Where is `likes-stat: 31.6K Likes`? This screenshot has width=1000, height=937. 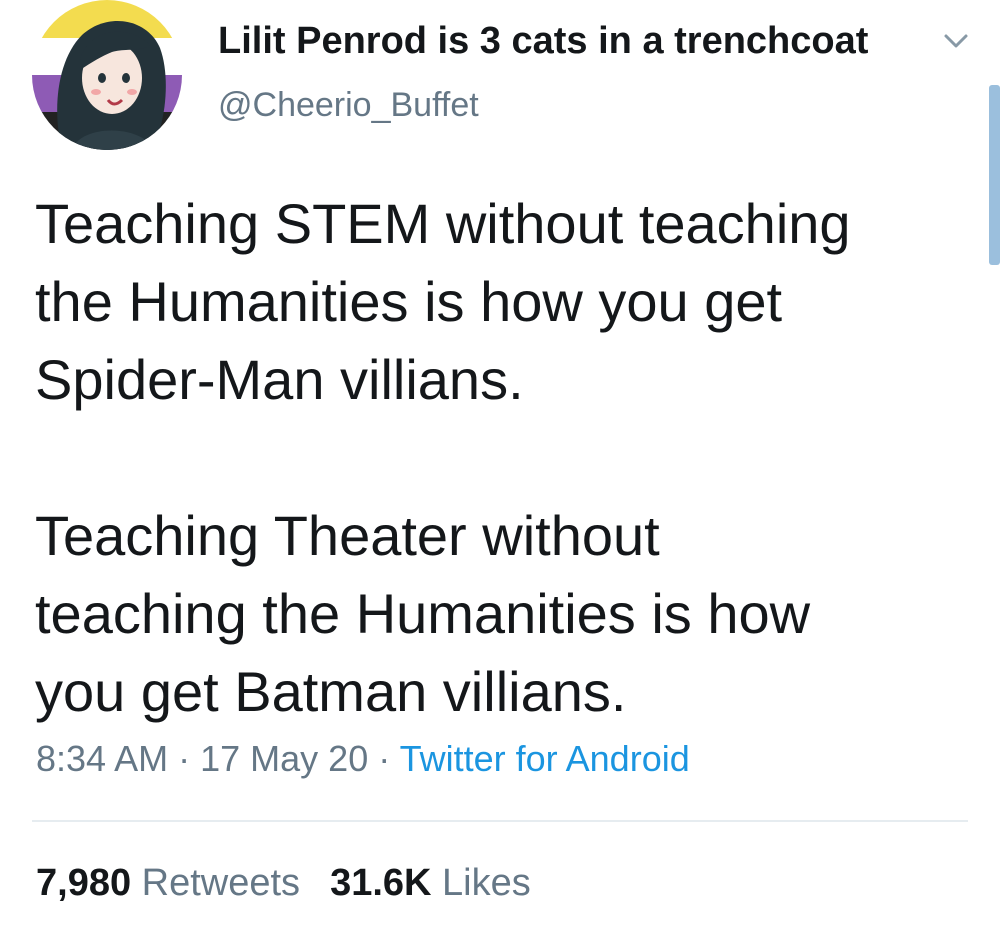
likes-stat: 31.6K Likes is located at coordinates (430, 883).